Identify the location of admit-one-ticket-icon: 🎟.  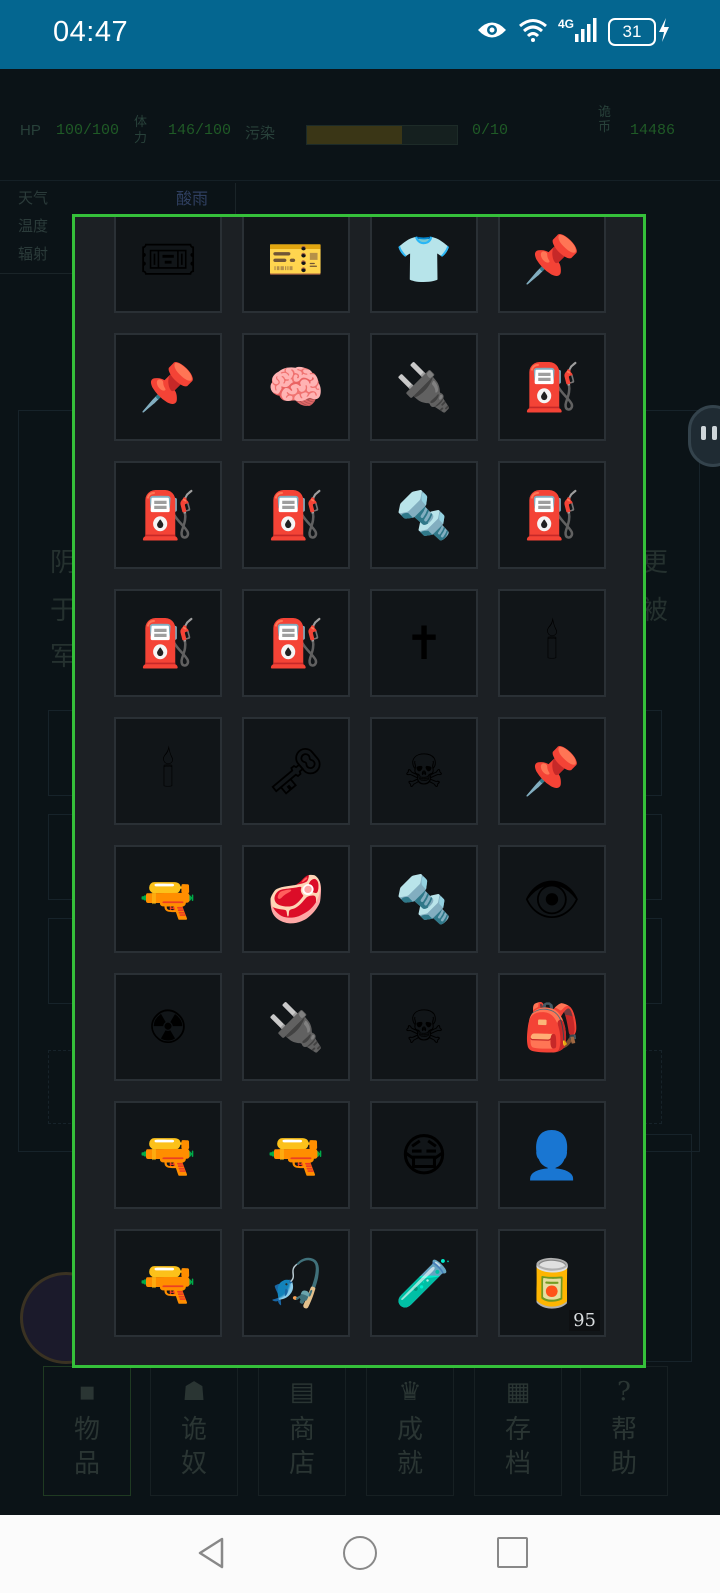
(168, 258).